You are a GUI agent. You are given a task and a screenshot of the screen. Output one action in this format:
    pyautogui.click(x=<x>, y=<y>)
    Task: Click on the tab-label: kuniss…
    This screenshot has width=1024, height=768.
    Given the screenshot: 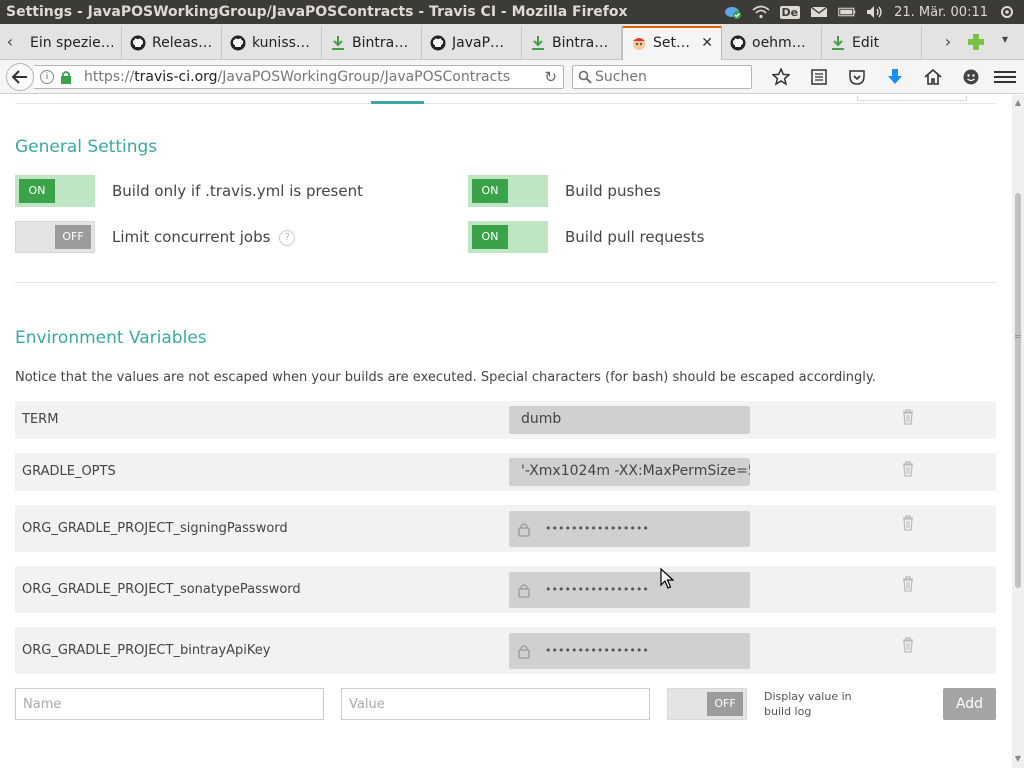 What is the action you would take?
    pyautogui.click(x=281, y=43)
    